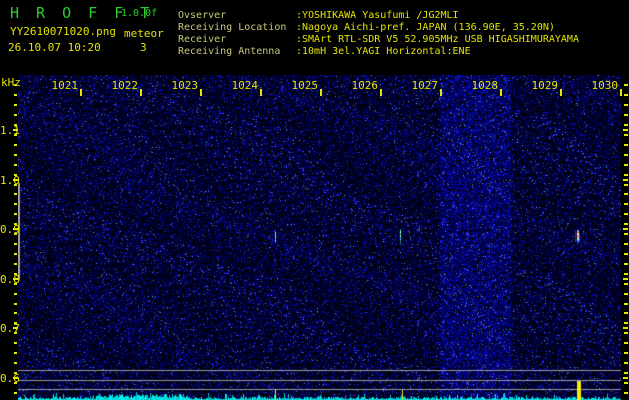 The image size is (629, 400). Describe the element at coordinates (202, 39) in the screenshot. I see `info-label: Receiver` at that location.